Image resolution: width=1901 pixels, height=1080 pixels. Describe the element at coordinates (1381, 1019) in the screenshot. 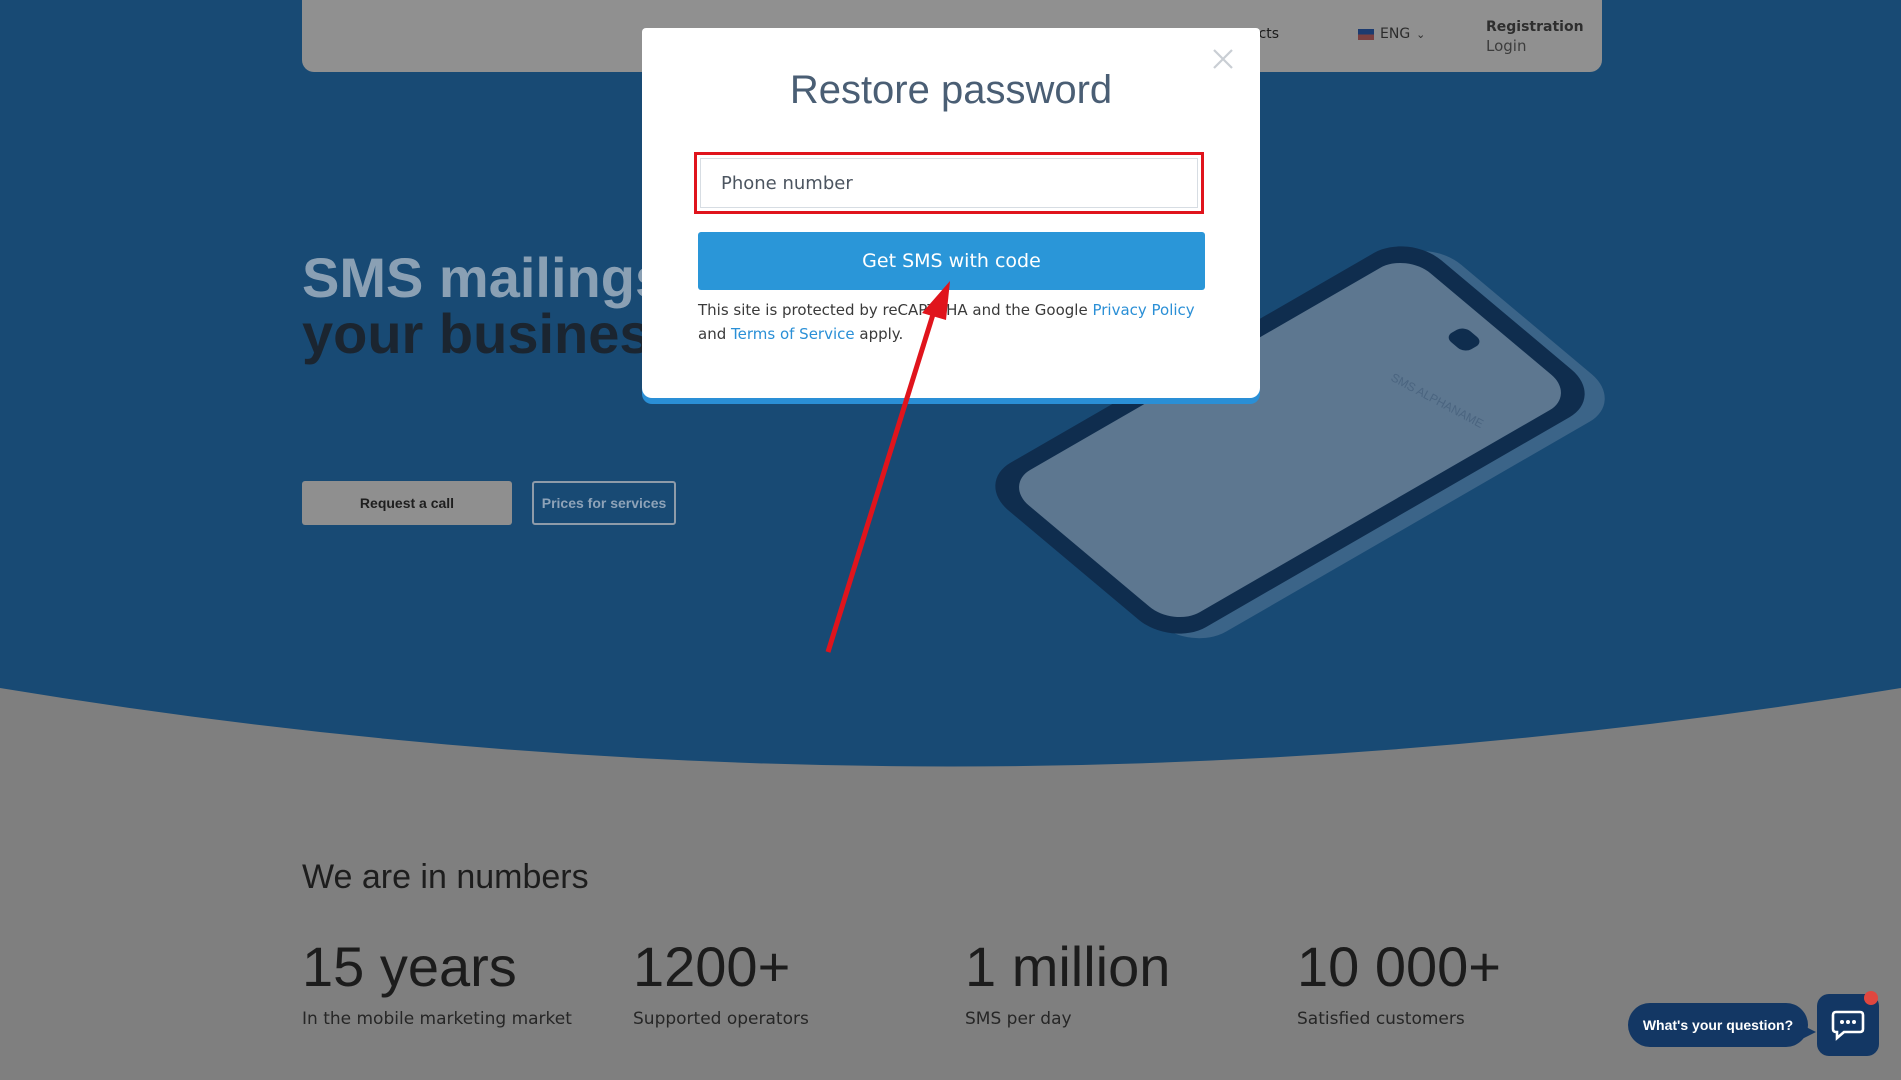

I see `stat-label: Satisfied customers` at that location.